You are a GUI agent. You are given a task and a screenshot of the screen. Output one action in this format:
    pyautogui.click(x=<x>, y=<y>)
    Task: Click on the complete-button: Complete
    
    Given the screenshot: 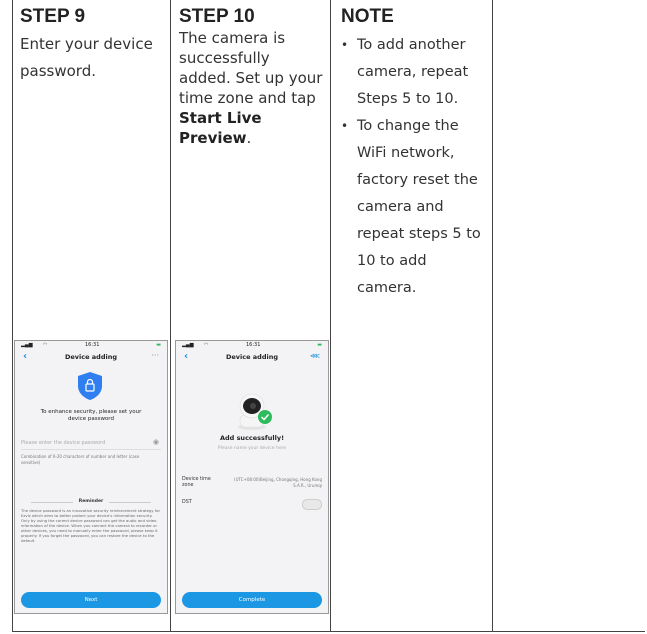 What is the action you would take?
    pyautogui.click(x=252, y=600)
    